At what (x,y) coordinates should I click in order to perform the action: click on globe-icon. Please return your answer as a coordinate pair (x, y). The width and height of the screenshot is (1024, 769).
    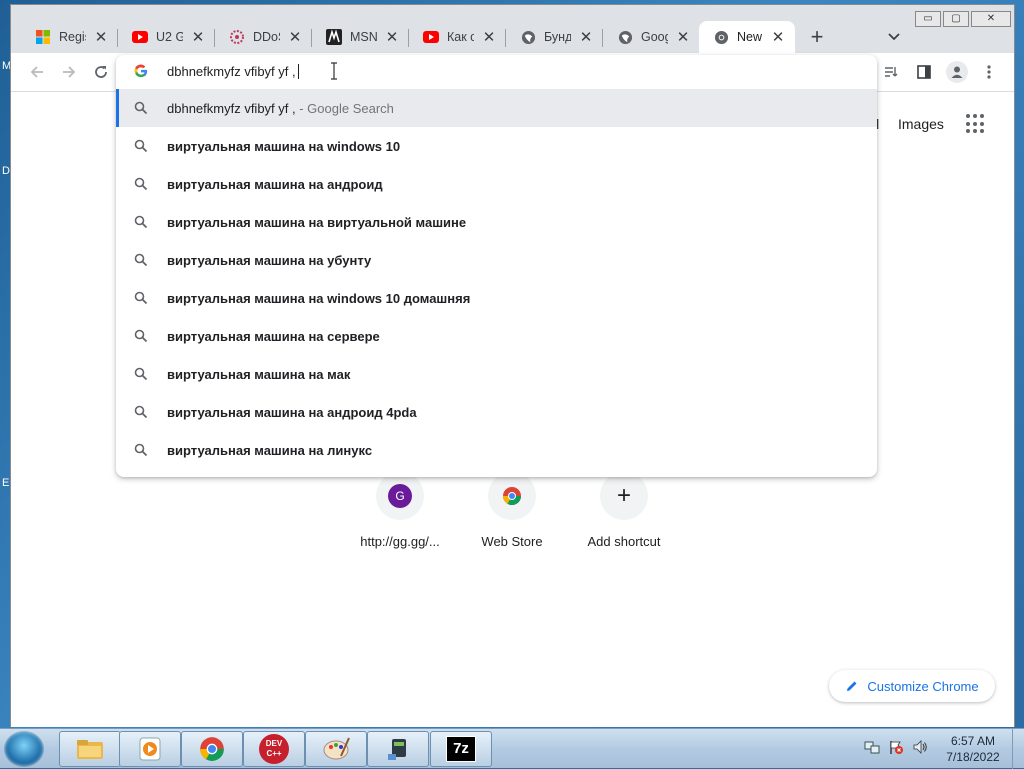
    Looking at the image, I should click on (528, 37).